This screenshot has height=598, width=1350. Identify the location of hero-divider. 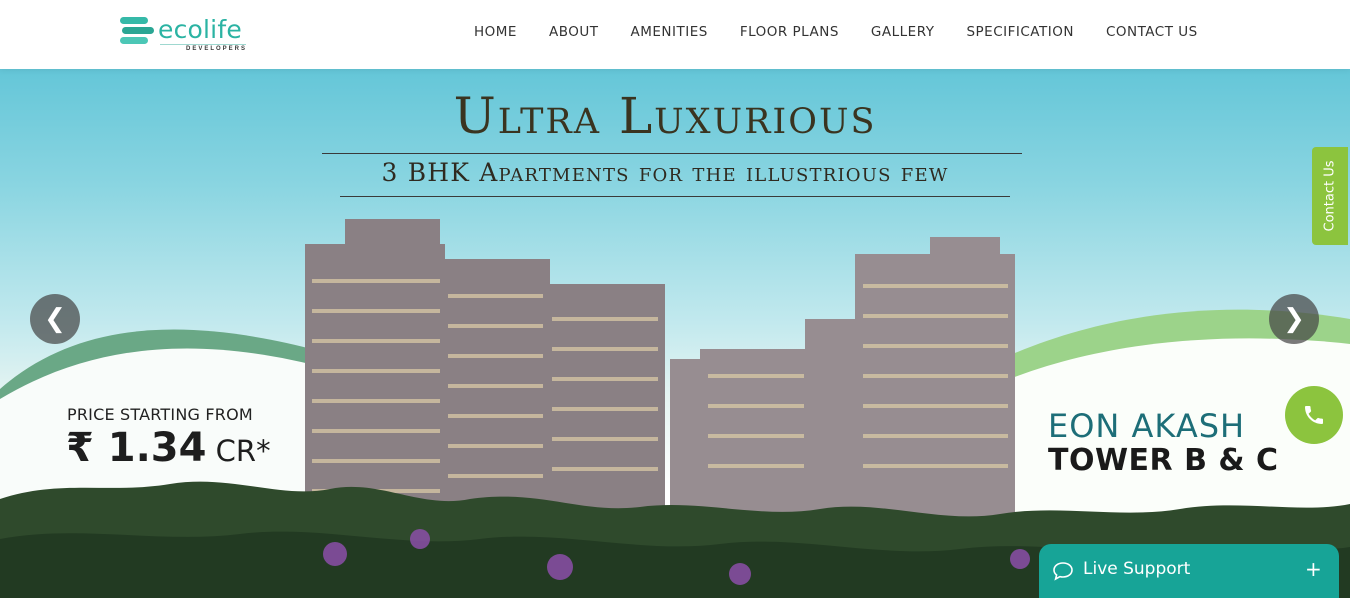
(672, 153).